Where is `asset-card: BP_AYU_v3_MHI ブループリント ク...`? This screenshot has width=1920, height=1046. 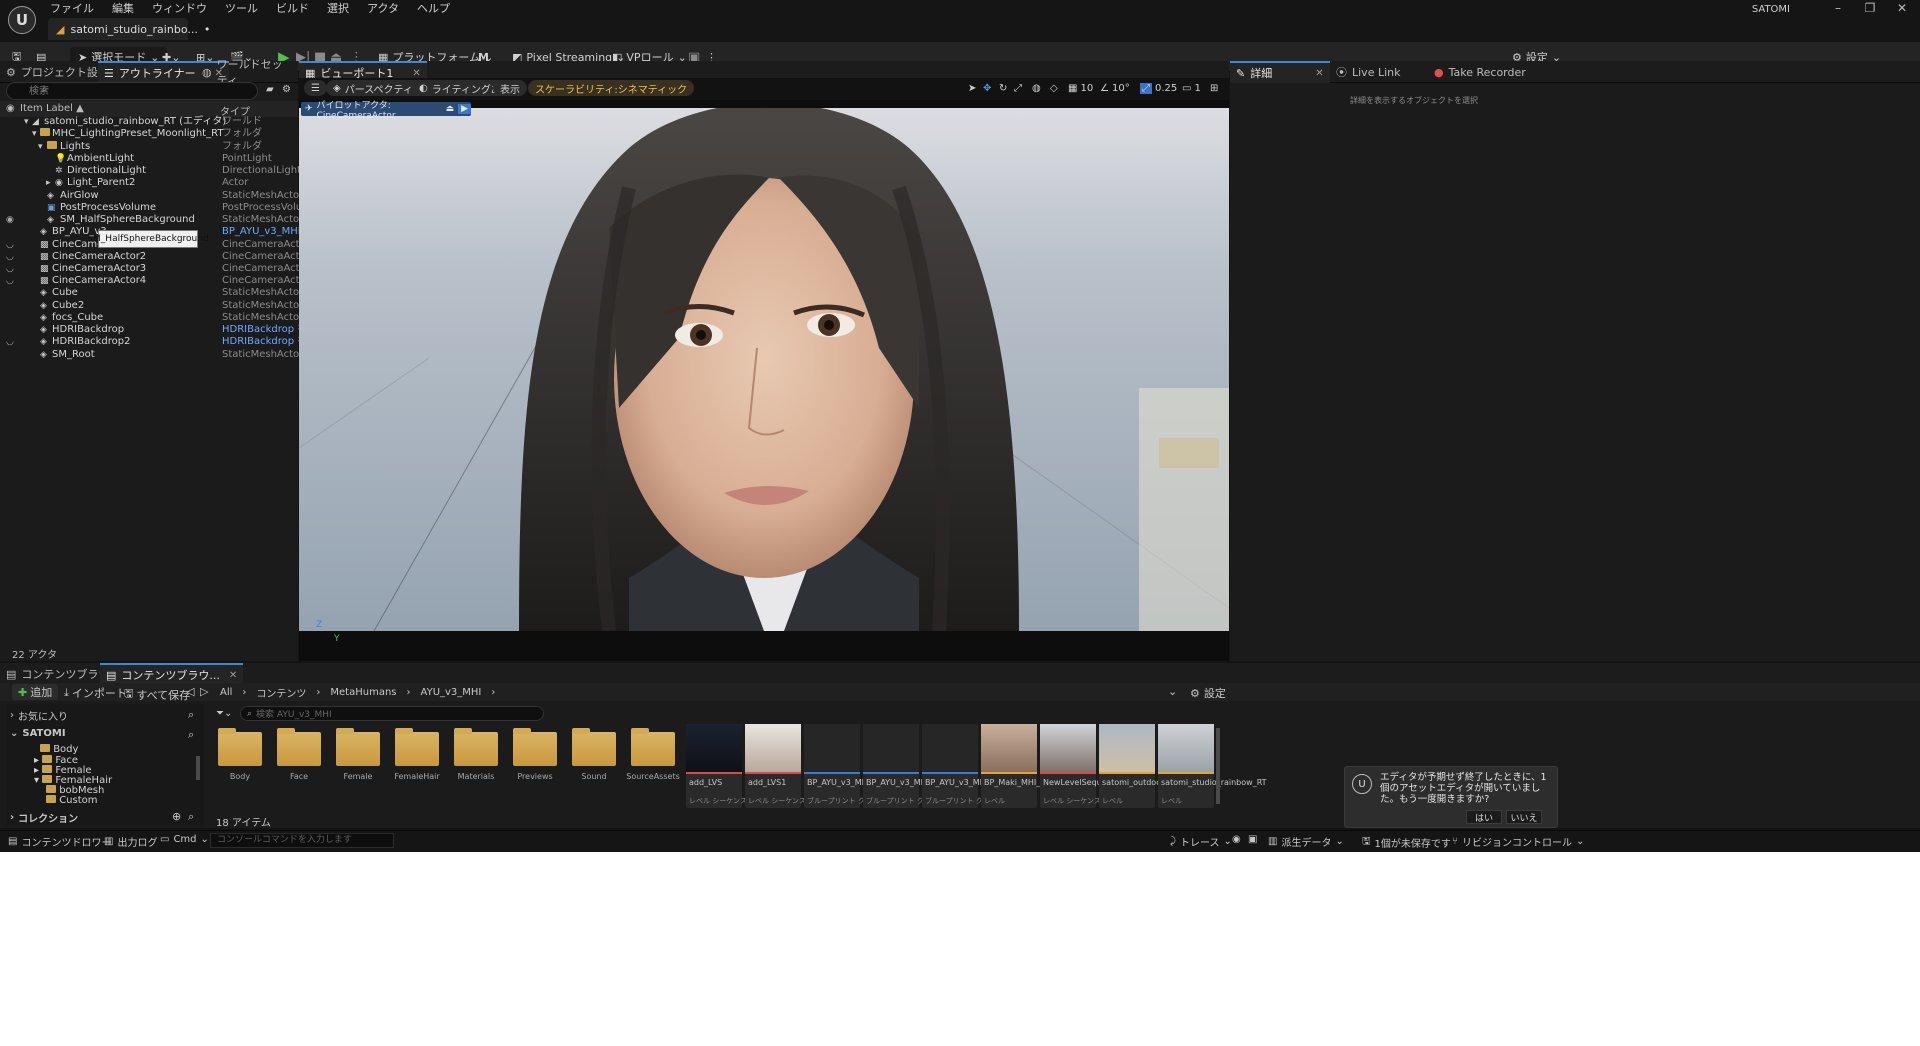
asset-card: BP_AYU_v3_MHI ブループリント ク... is located at coordinates (837, 766).